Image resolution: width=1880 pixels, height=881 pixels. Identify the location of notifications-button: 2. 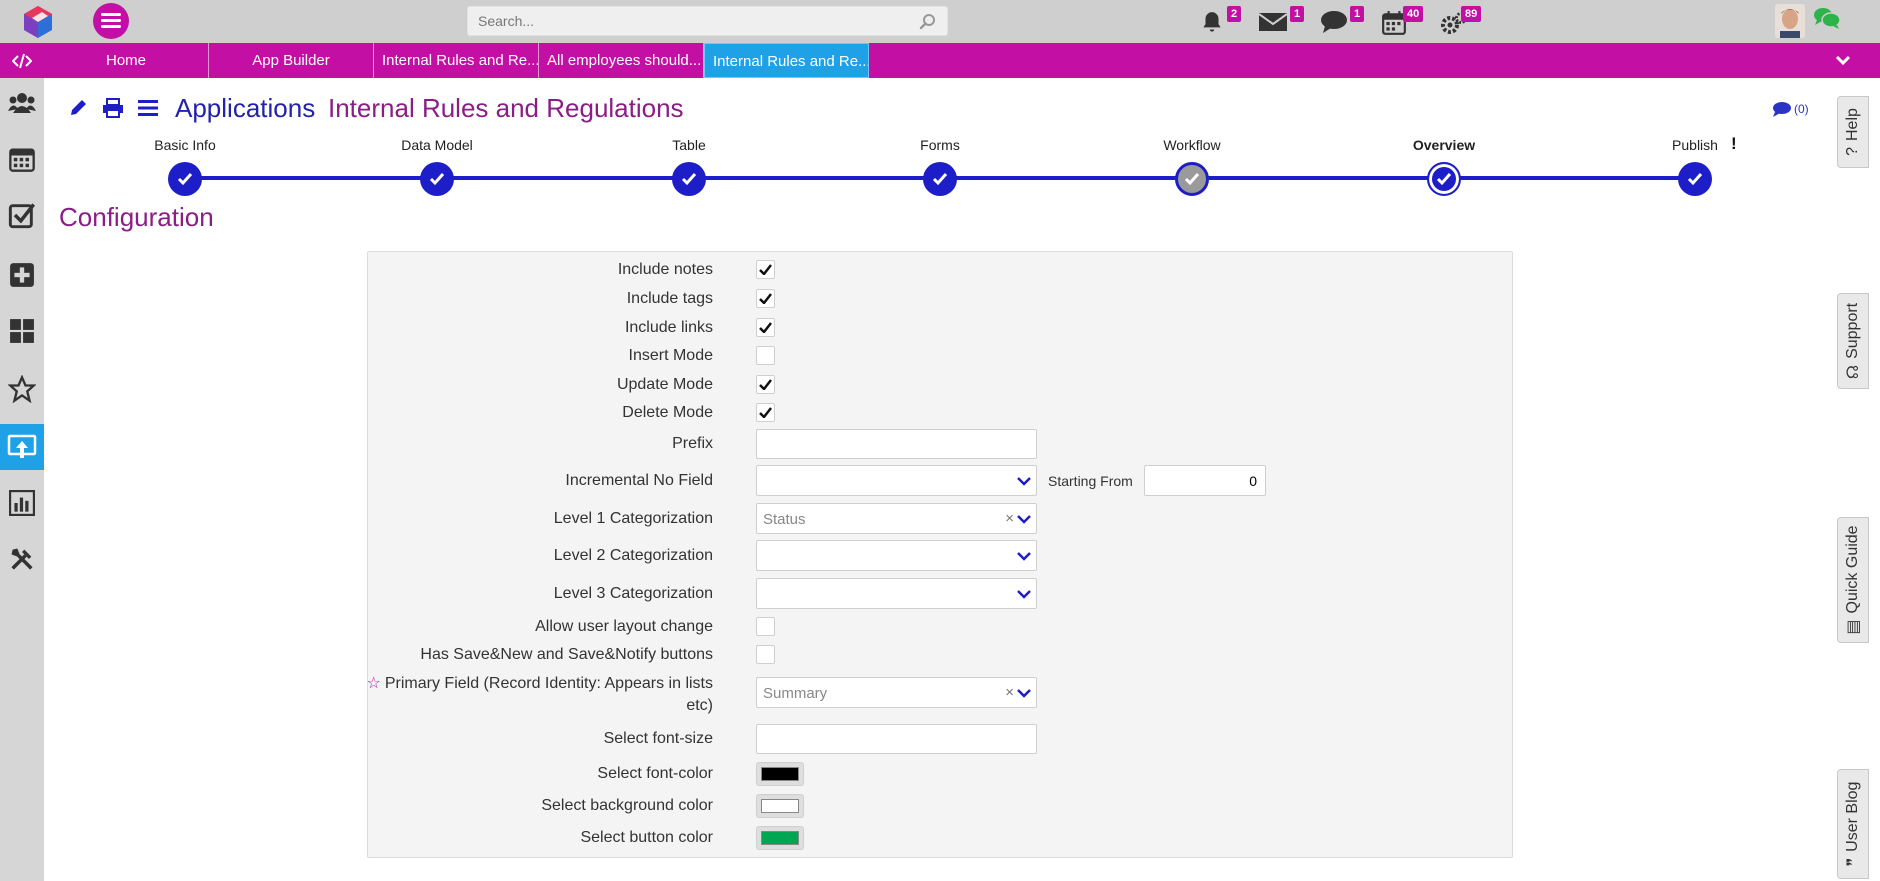
(1220, 22).